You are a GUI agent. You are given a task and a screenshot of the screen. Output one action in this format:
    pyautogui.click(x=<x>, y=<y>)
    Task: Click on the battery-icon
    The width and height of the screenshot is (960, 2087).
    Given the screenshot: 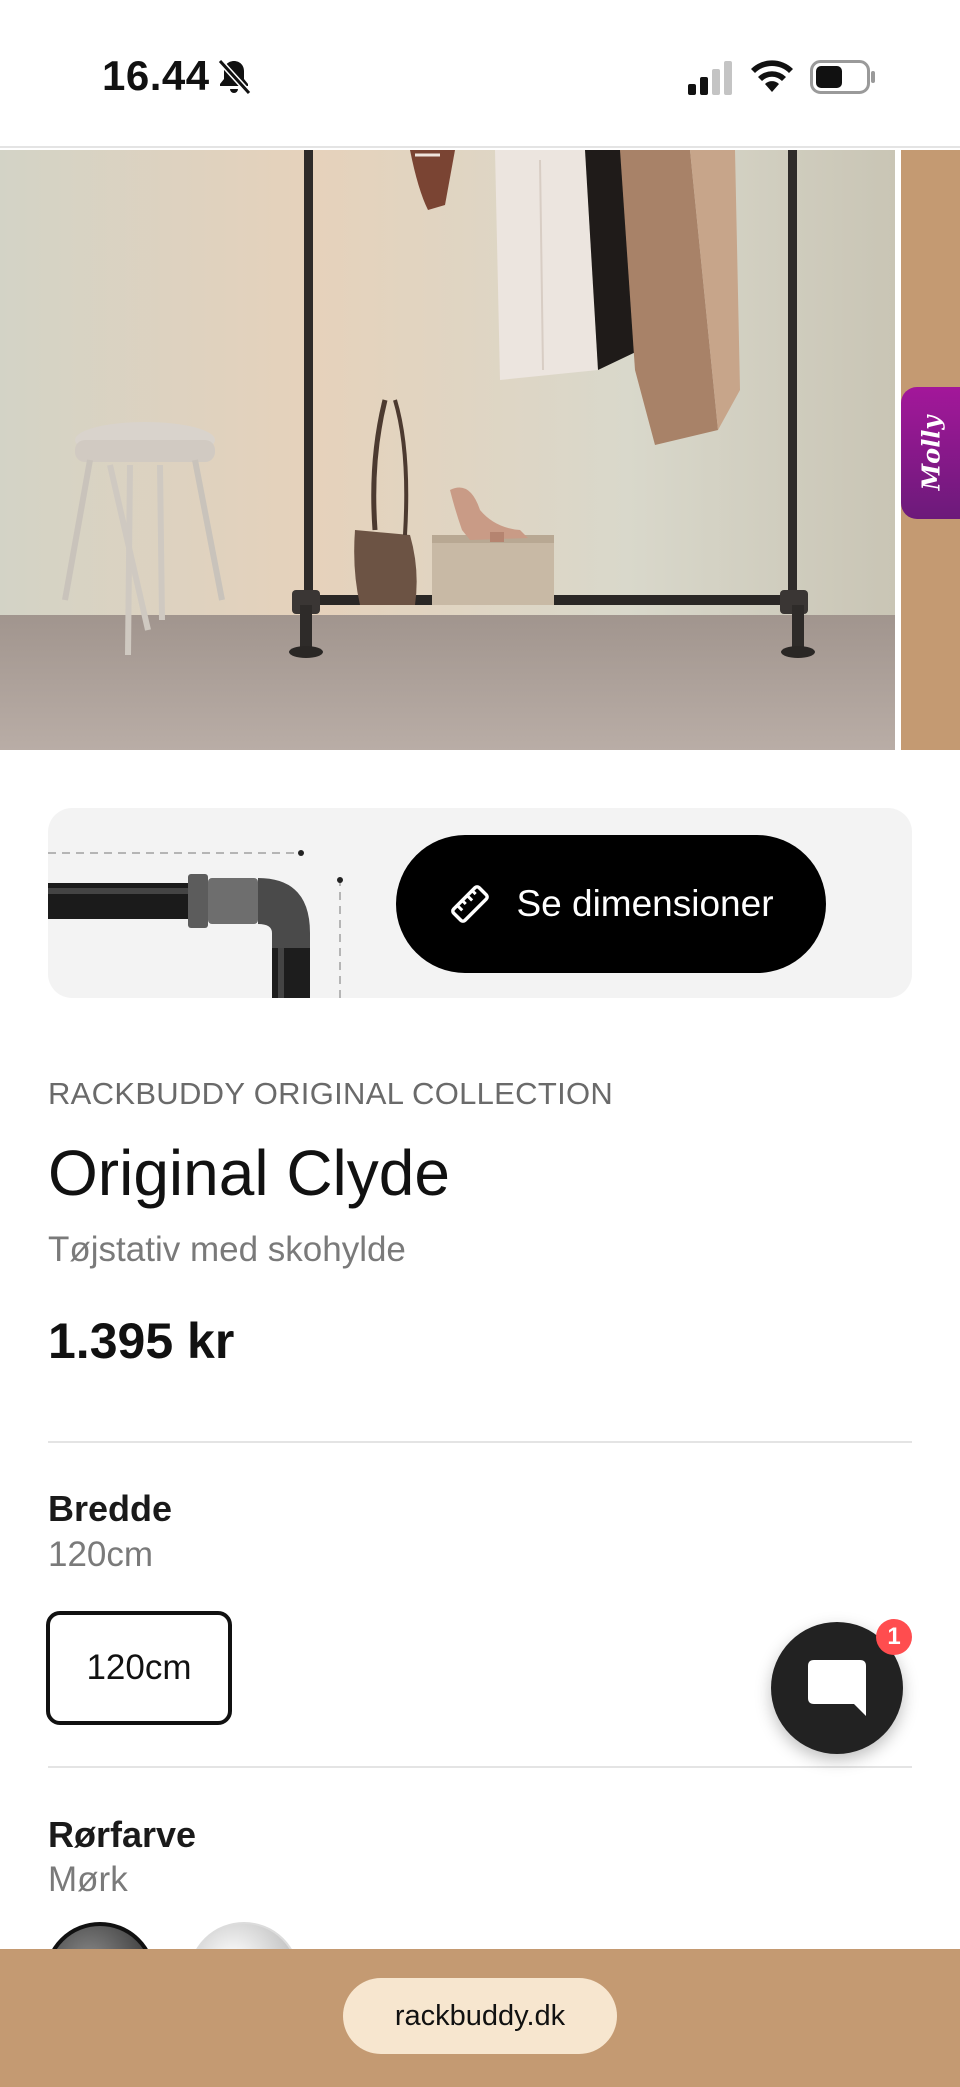 What is the action you would take?
    pyautogui.click(x=842, y=77)
    